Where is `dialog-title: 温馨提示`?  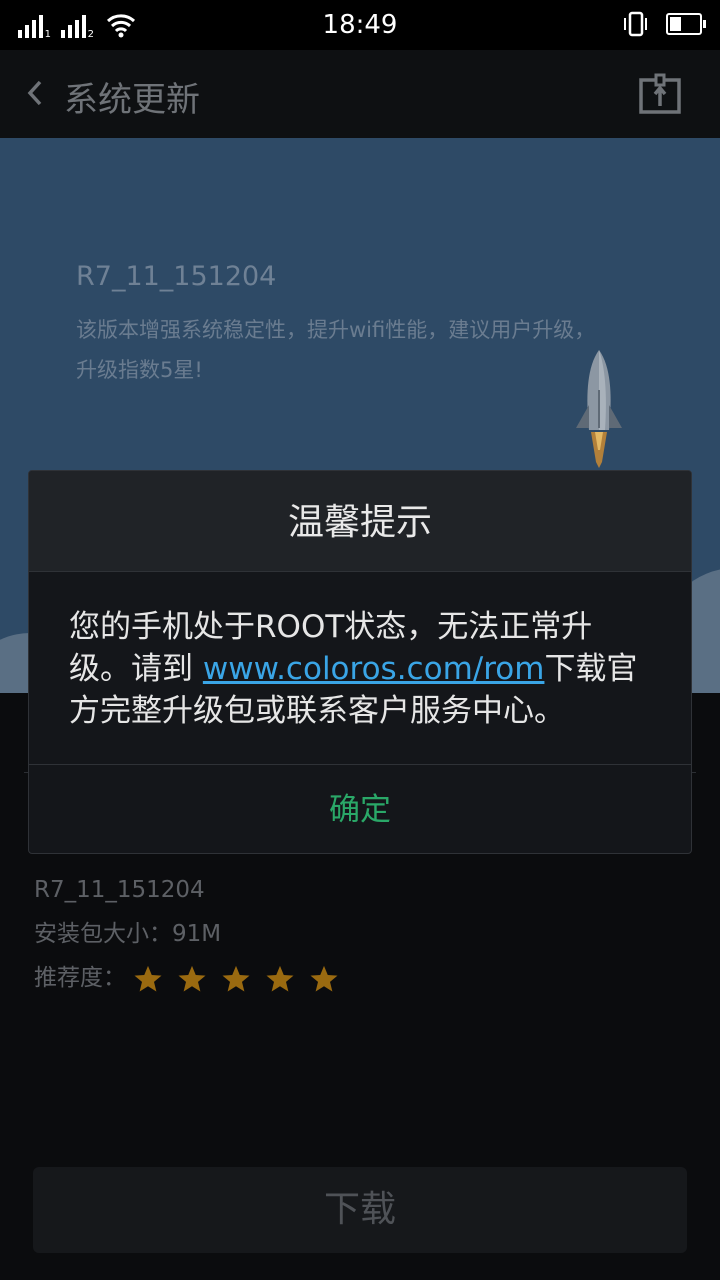
dialog-title: 温馨提示 is located at coordinates (359, 522).